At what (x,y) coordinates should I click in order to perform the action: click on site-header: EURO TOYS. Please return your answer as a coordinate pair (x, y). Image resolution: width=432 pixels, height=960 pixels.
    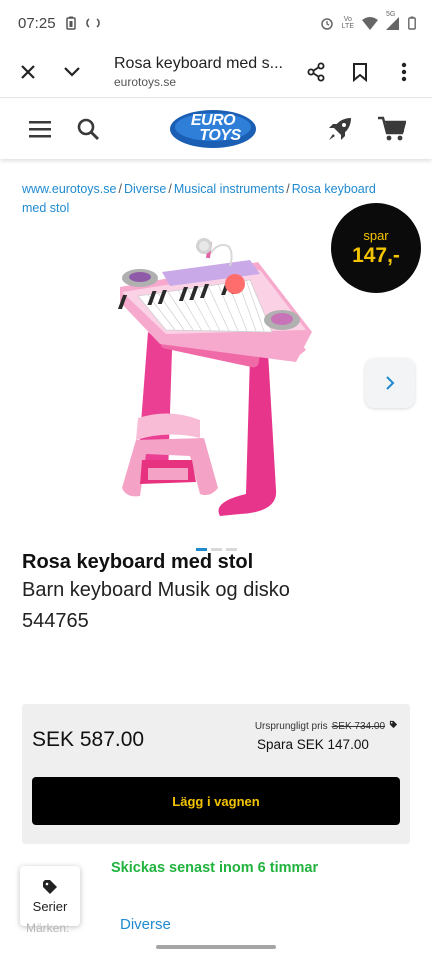
    Looking at the image, I should click on (216, 129).